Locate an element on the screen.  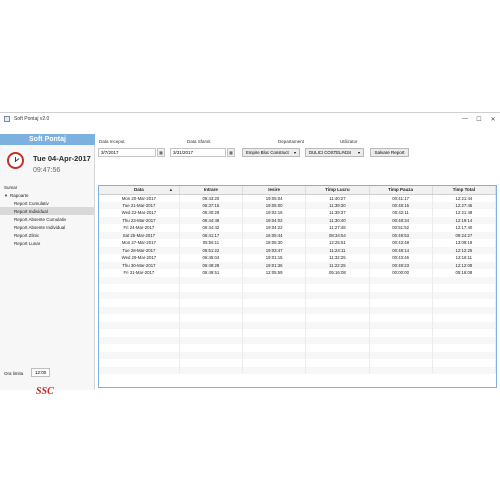
table-cell: 05:16:08 is located at coordinates (337, 273).